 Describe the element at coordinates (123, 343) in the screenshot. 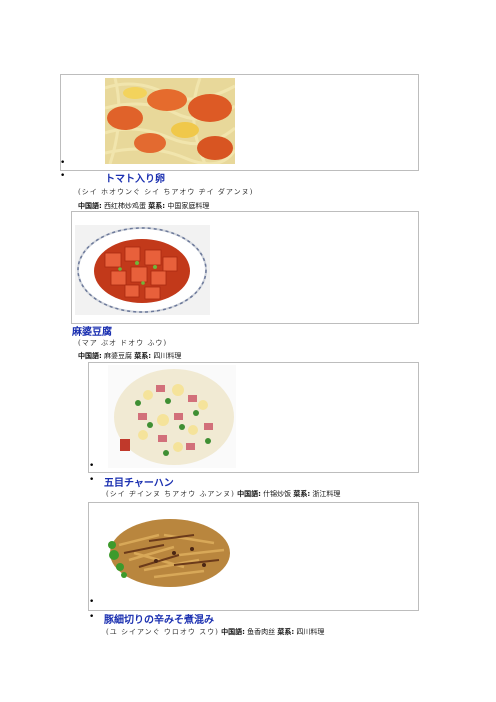

I see `dish-reading-mapo-tofu: (マア ぶオ ドオウ ふウ)` at that location.